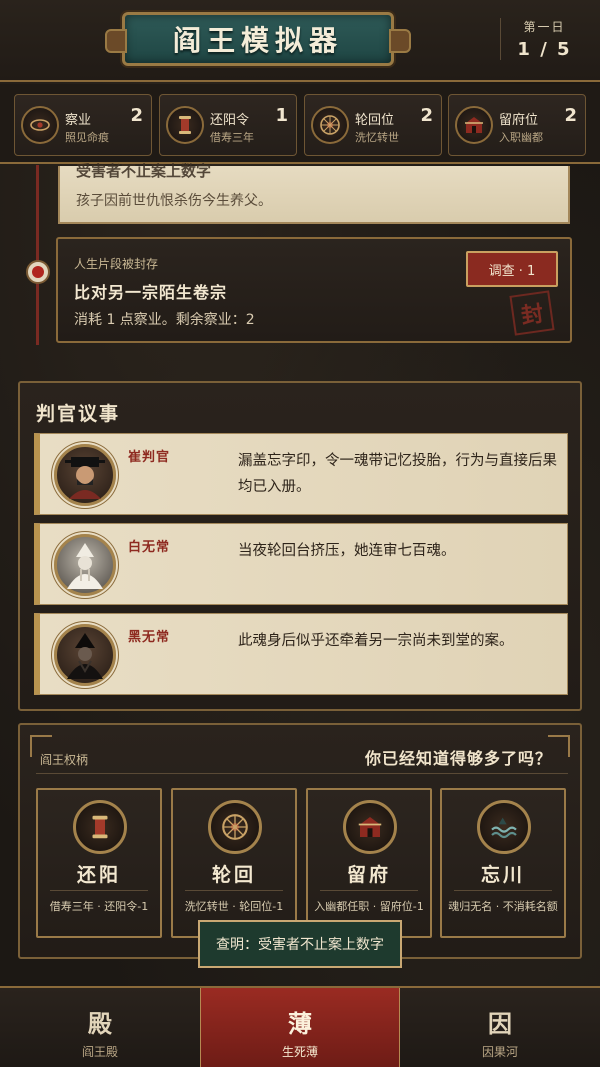  I want to click on power-desc: 借寿三年 · 还阳令-1, so click(99, 906).